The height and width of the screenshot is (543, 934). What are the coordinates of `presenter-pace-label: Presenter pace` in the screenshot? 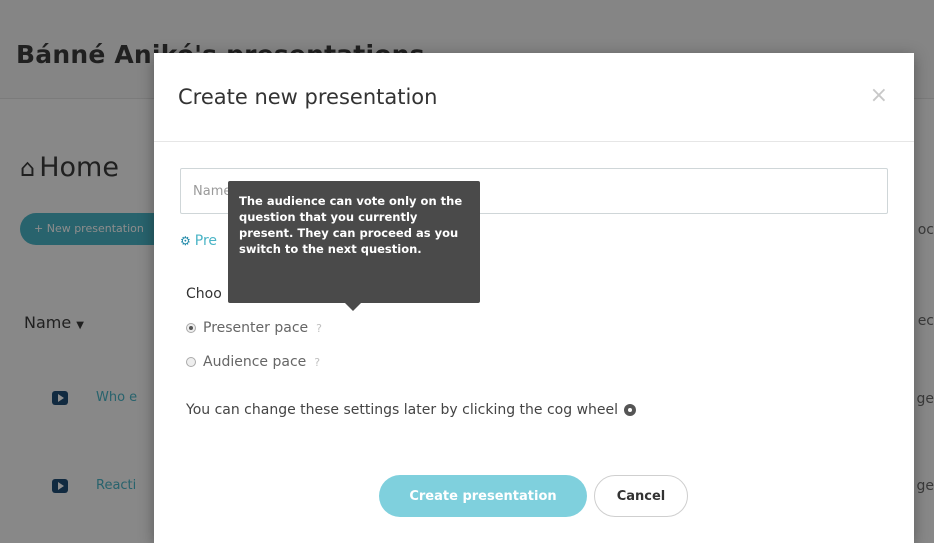 It's located at (256, 328).